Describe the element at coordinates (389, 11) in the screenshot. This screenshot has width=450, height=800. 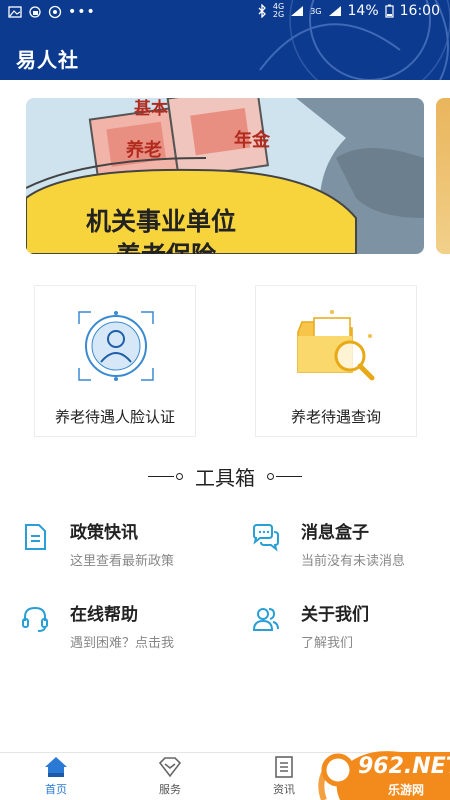
I see `battery-icon` at that location.